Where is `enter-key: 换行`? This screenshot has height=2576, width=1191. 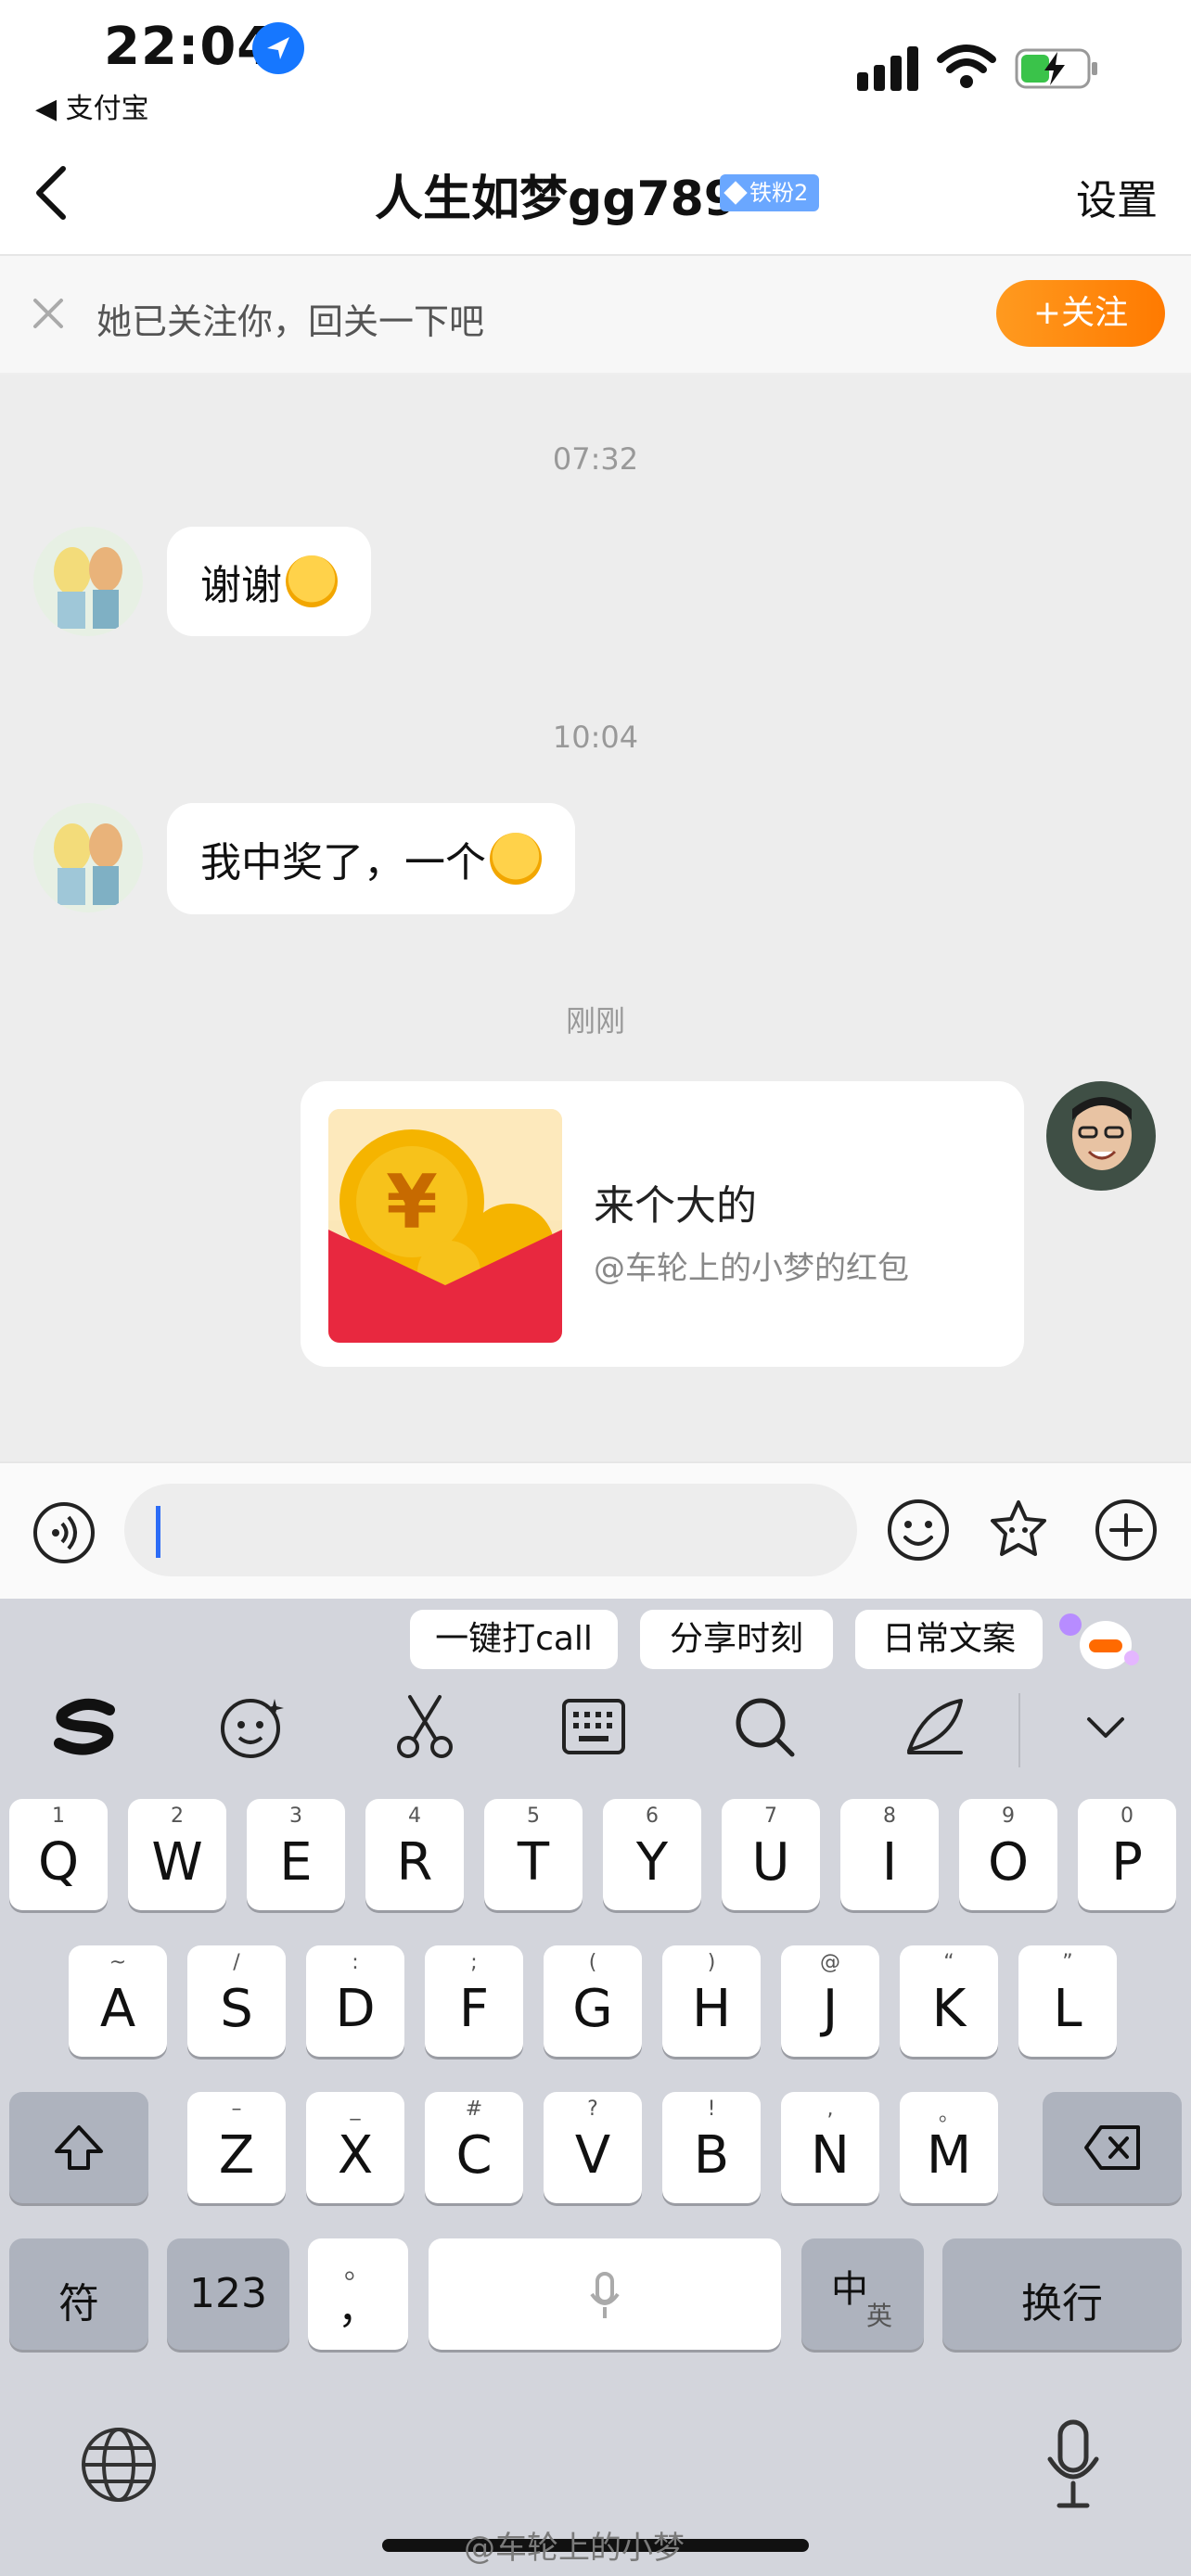 enter-key: 换行 is located at coordinates (1062, 2294).